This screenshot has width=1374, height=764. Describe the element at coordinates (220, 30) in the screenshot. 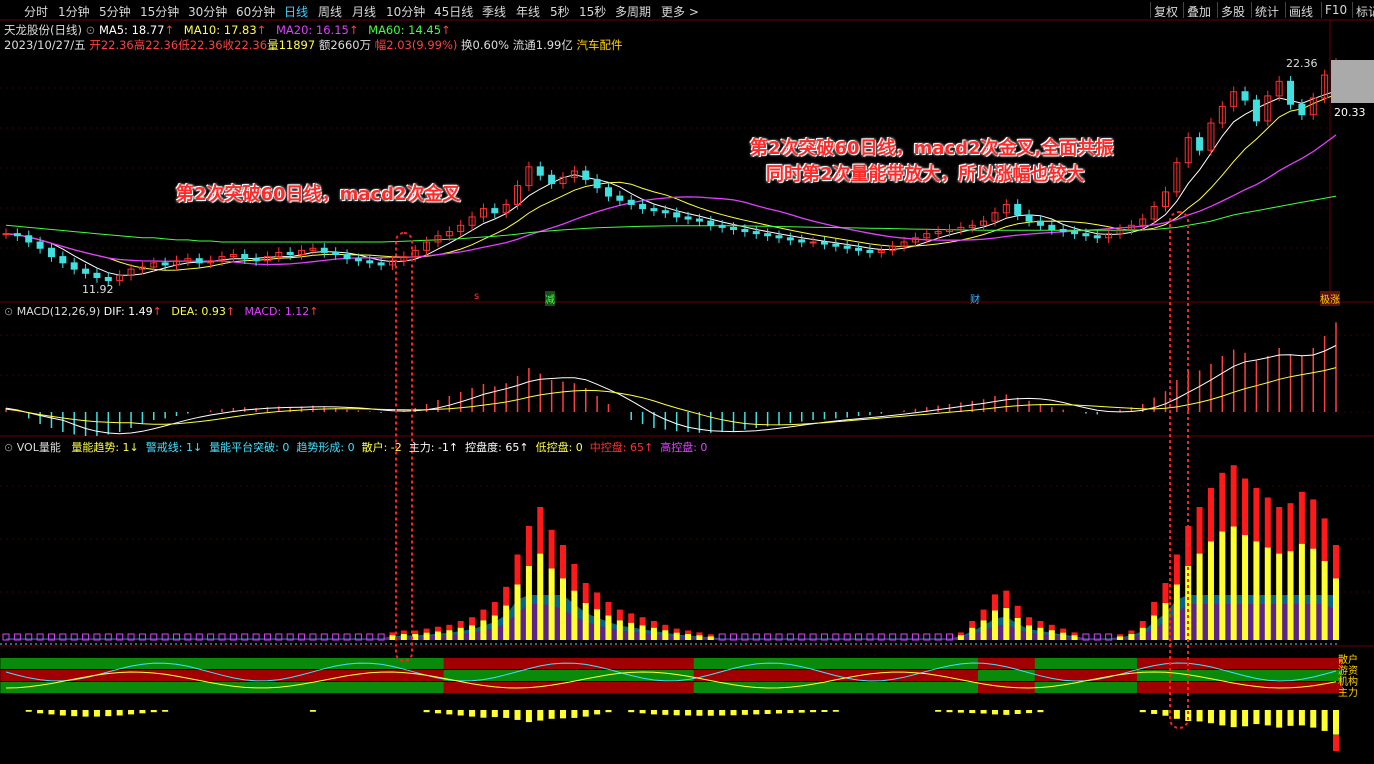

I see `ma10-value: MA10: 17.83` at that location.